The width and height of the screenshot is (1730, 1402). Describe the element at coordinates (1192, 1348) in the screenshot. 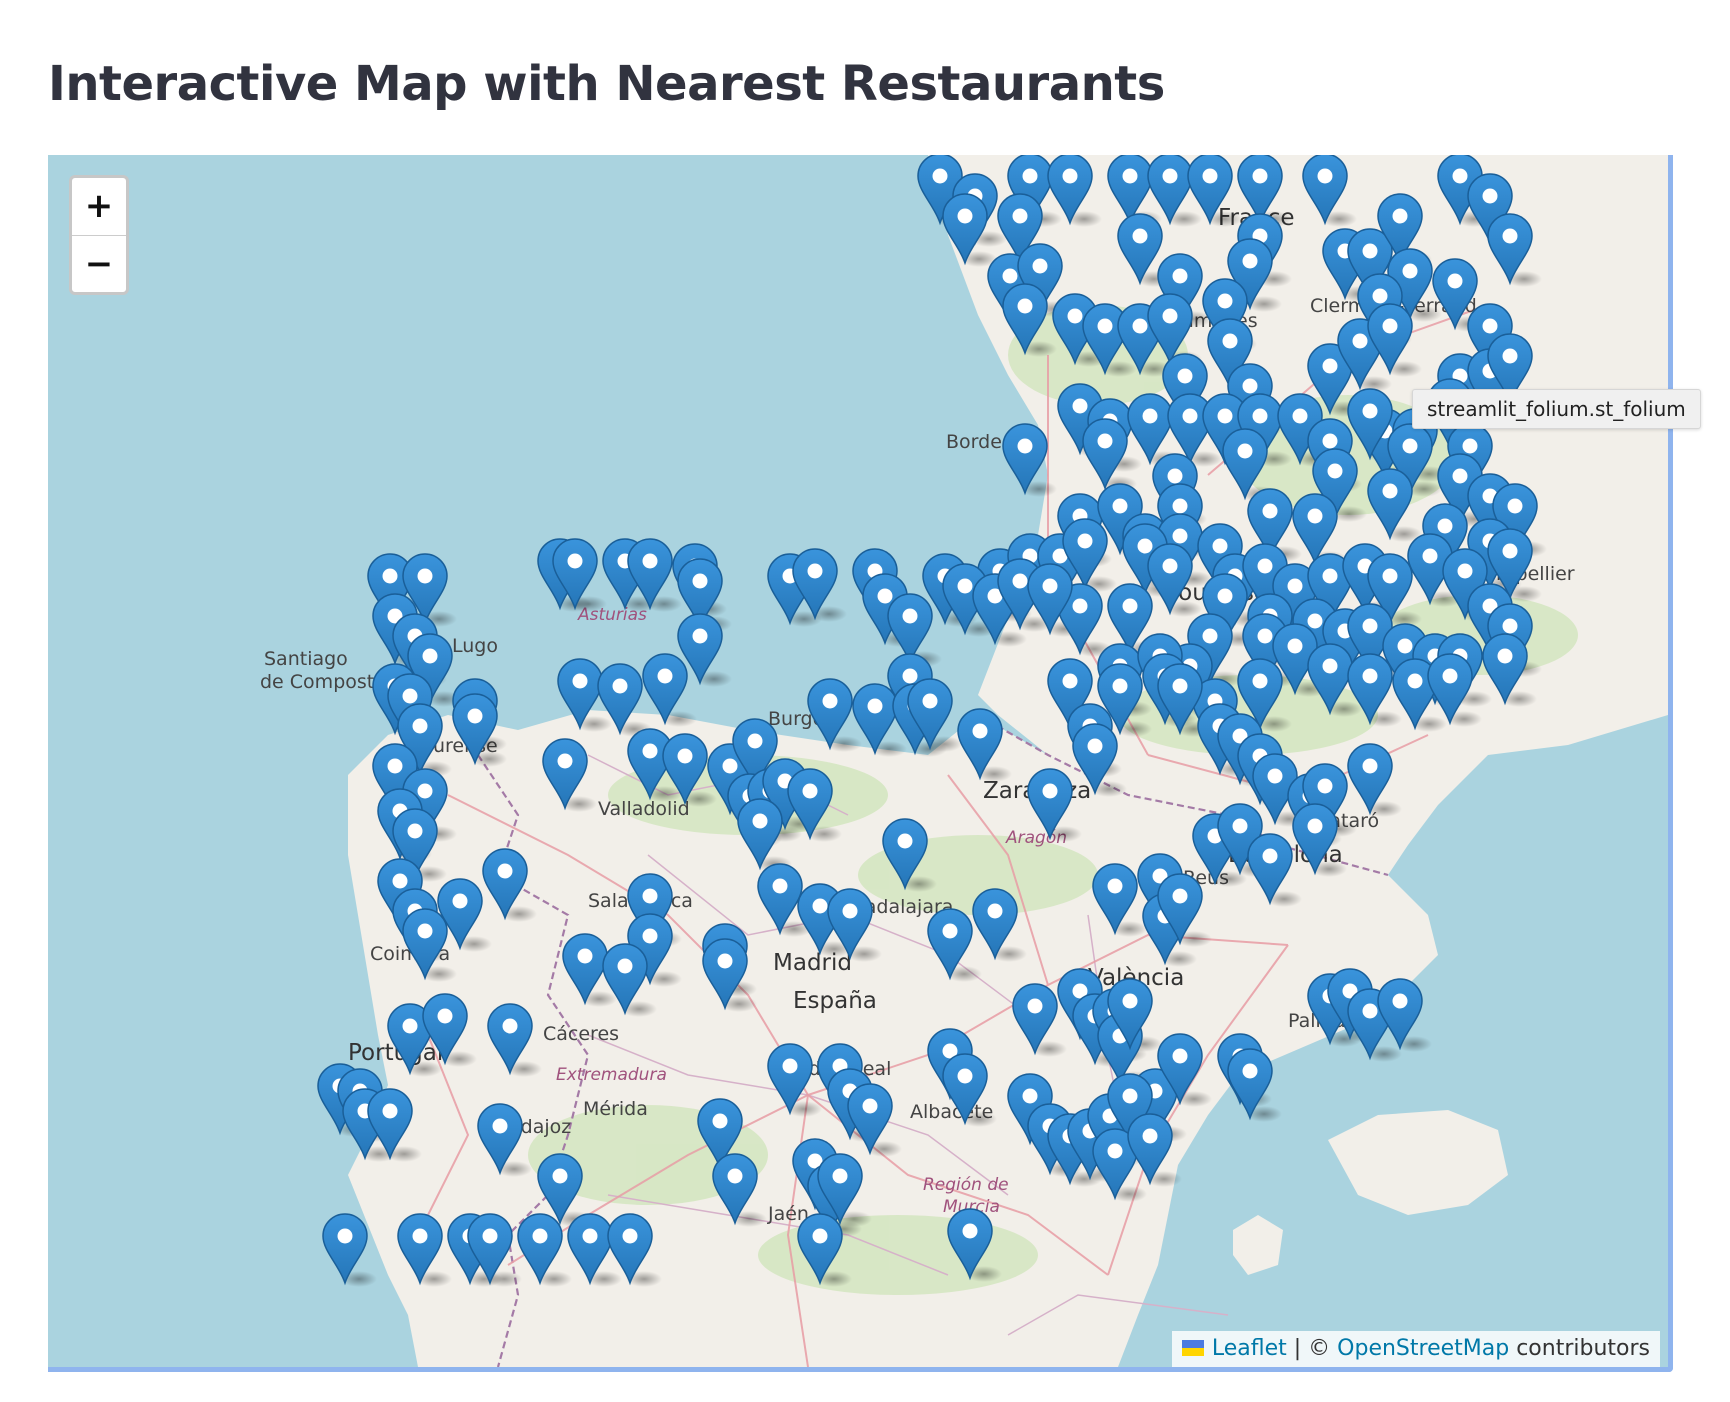

I see `ukraine-flag-icon` at that location.